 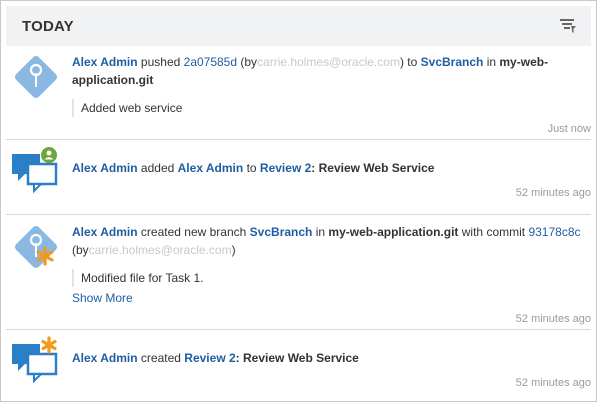 What do you see at coordinates (48, 26) in the screenshot?
I see `section-title: TODAY` at bounding box center [48, 26].